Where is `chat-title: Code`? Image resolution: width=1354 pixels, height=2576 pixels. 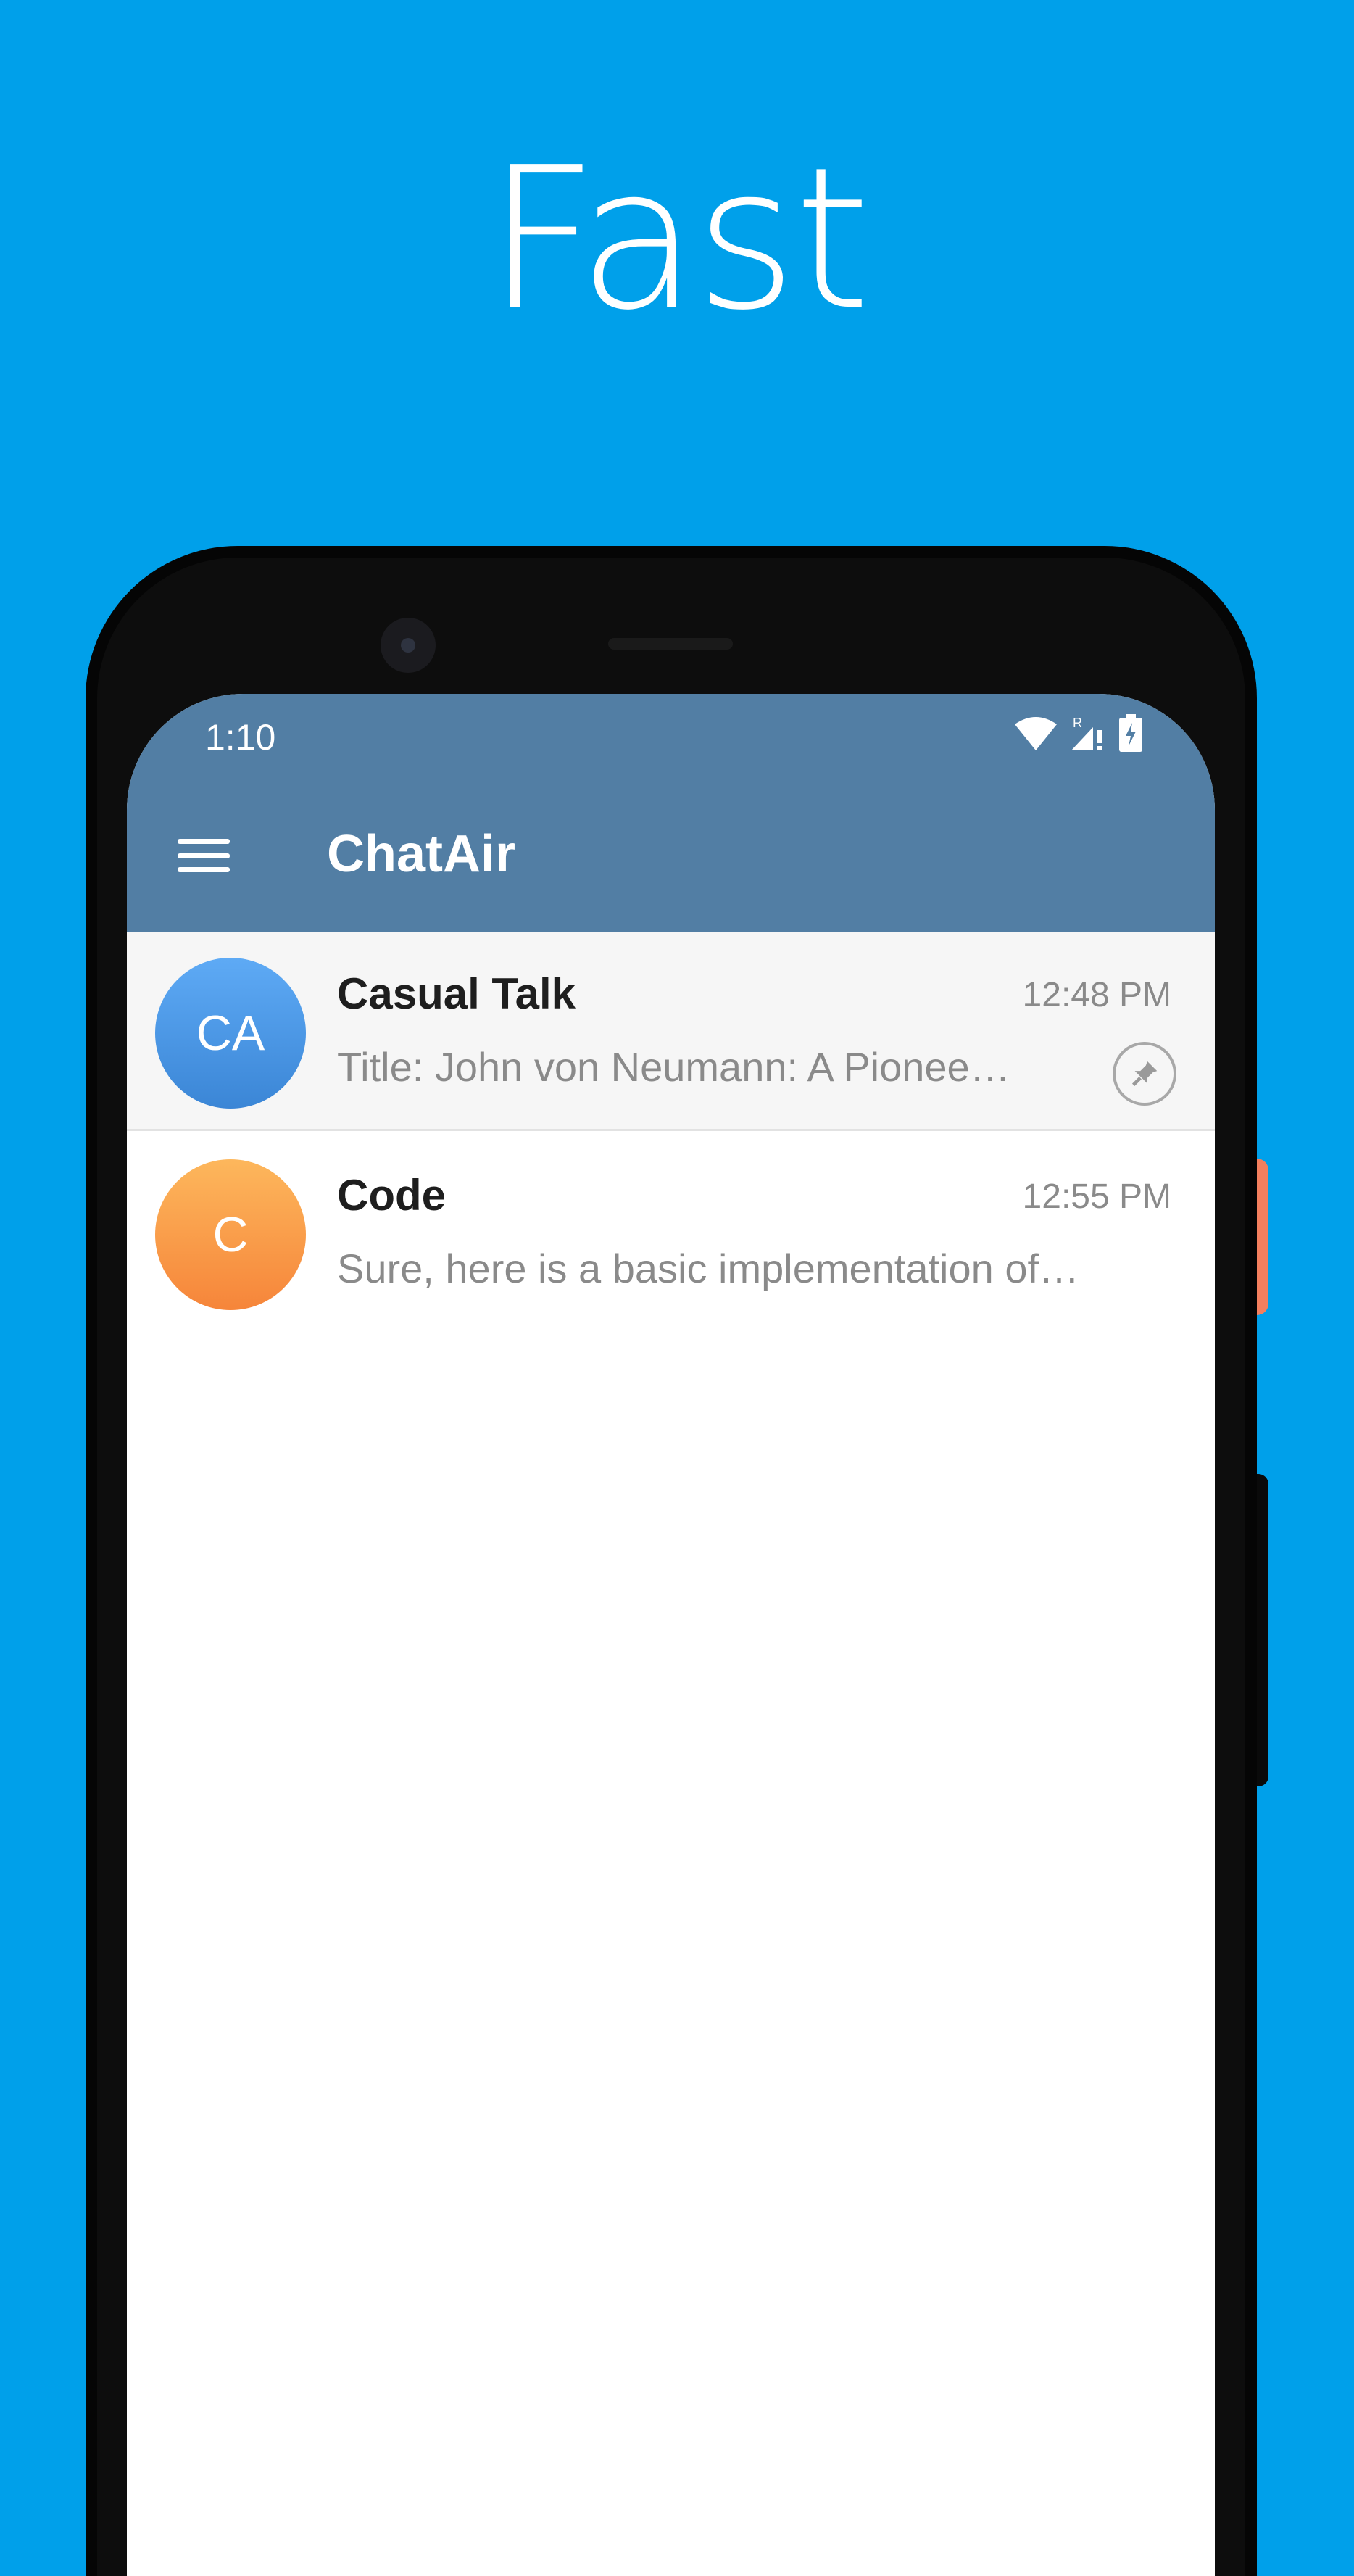 chat-title: Code is located at coordinates (391, 1195).